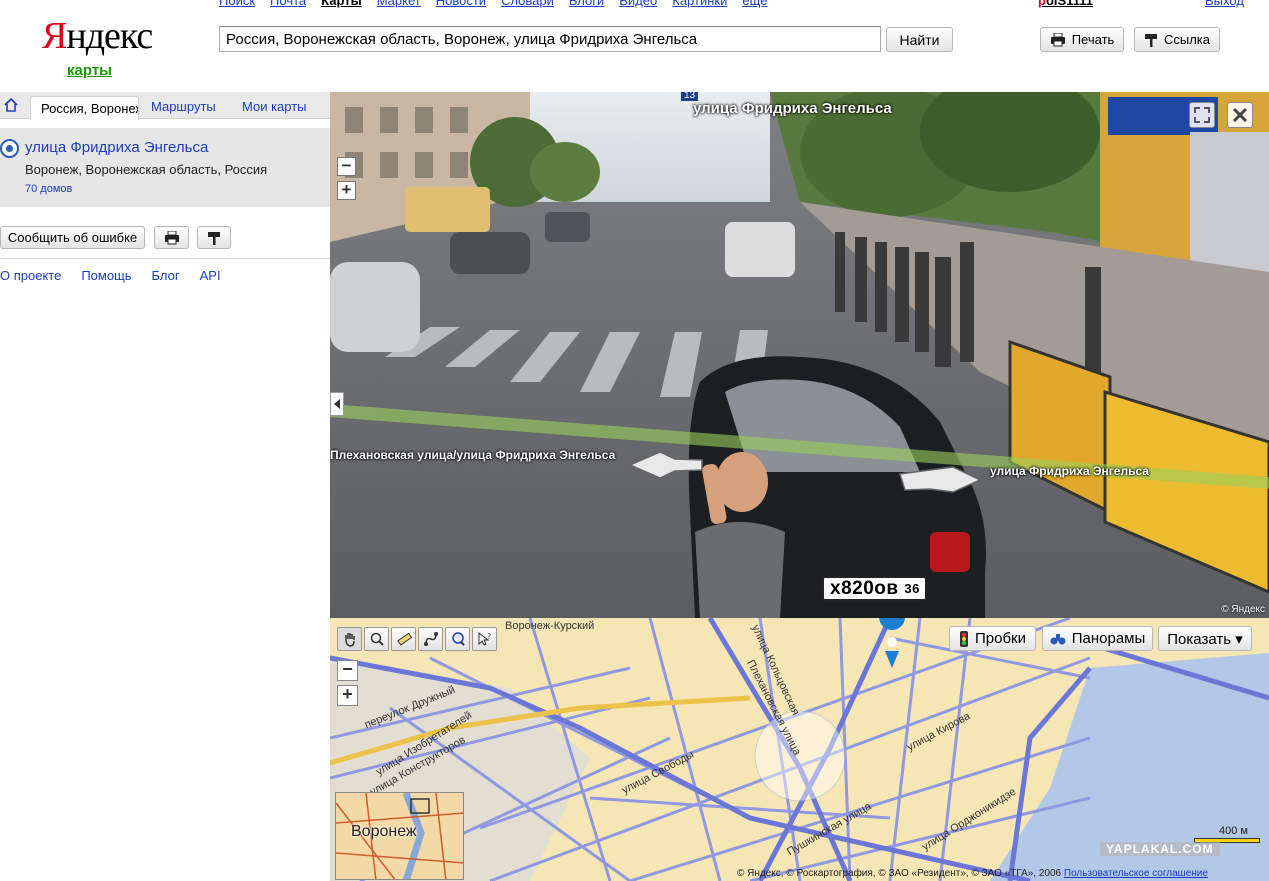 This screenshot has height=881, width=1269. I want to click on panel-link-button, so click(214, 237).